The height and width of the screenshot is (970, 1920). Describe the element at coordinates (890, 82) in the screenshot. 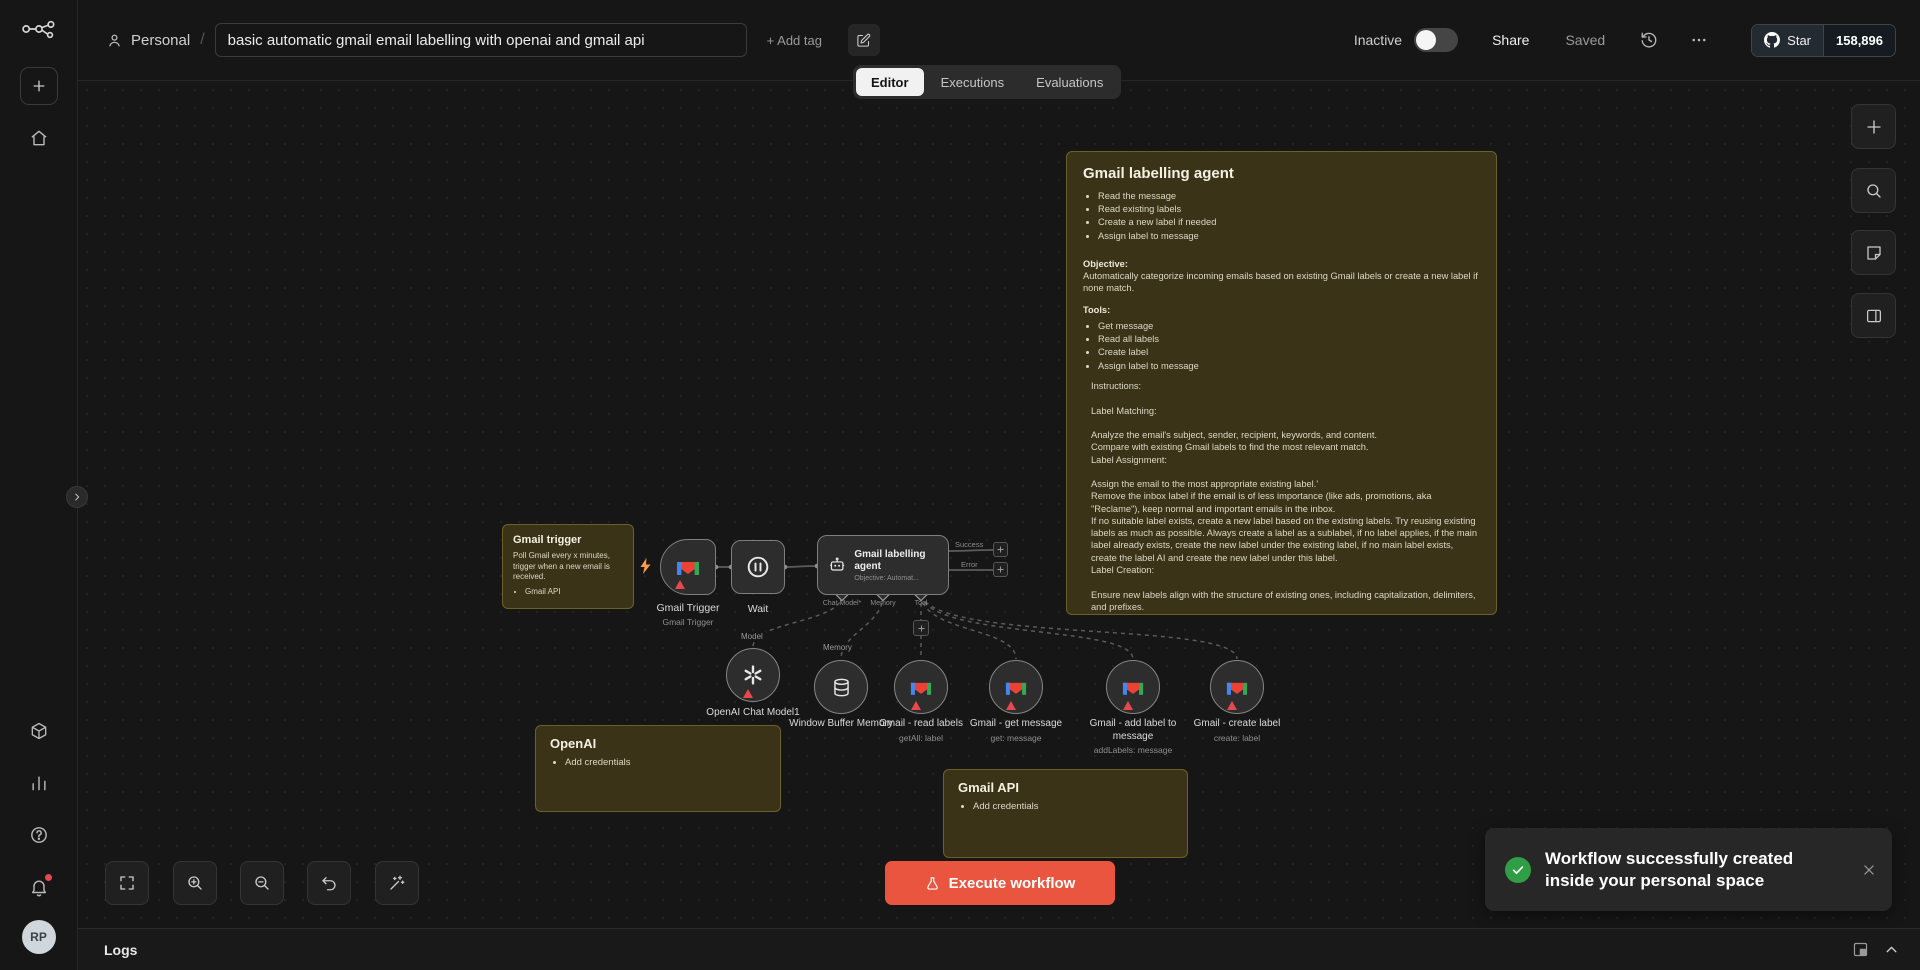

I see `tab-editor: Editor` at that location.